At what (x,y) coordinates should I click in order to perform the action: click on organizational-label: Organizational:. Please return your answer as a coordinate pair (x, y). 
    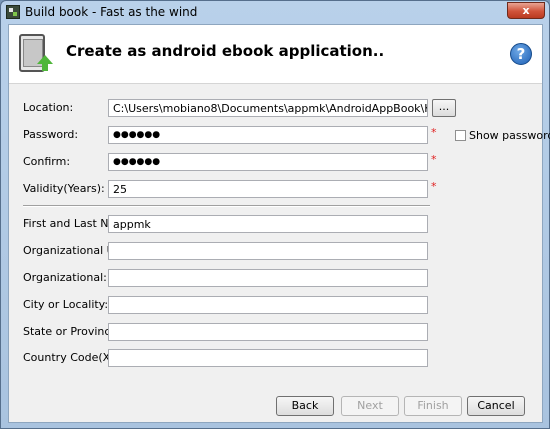
    Looking at the image, I should click on (65, 277).